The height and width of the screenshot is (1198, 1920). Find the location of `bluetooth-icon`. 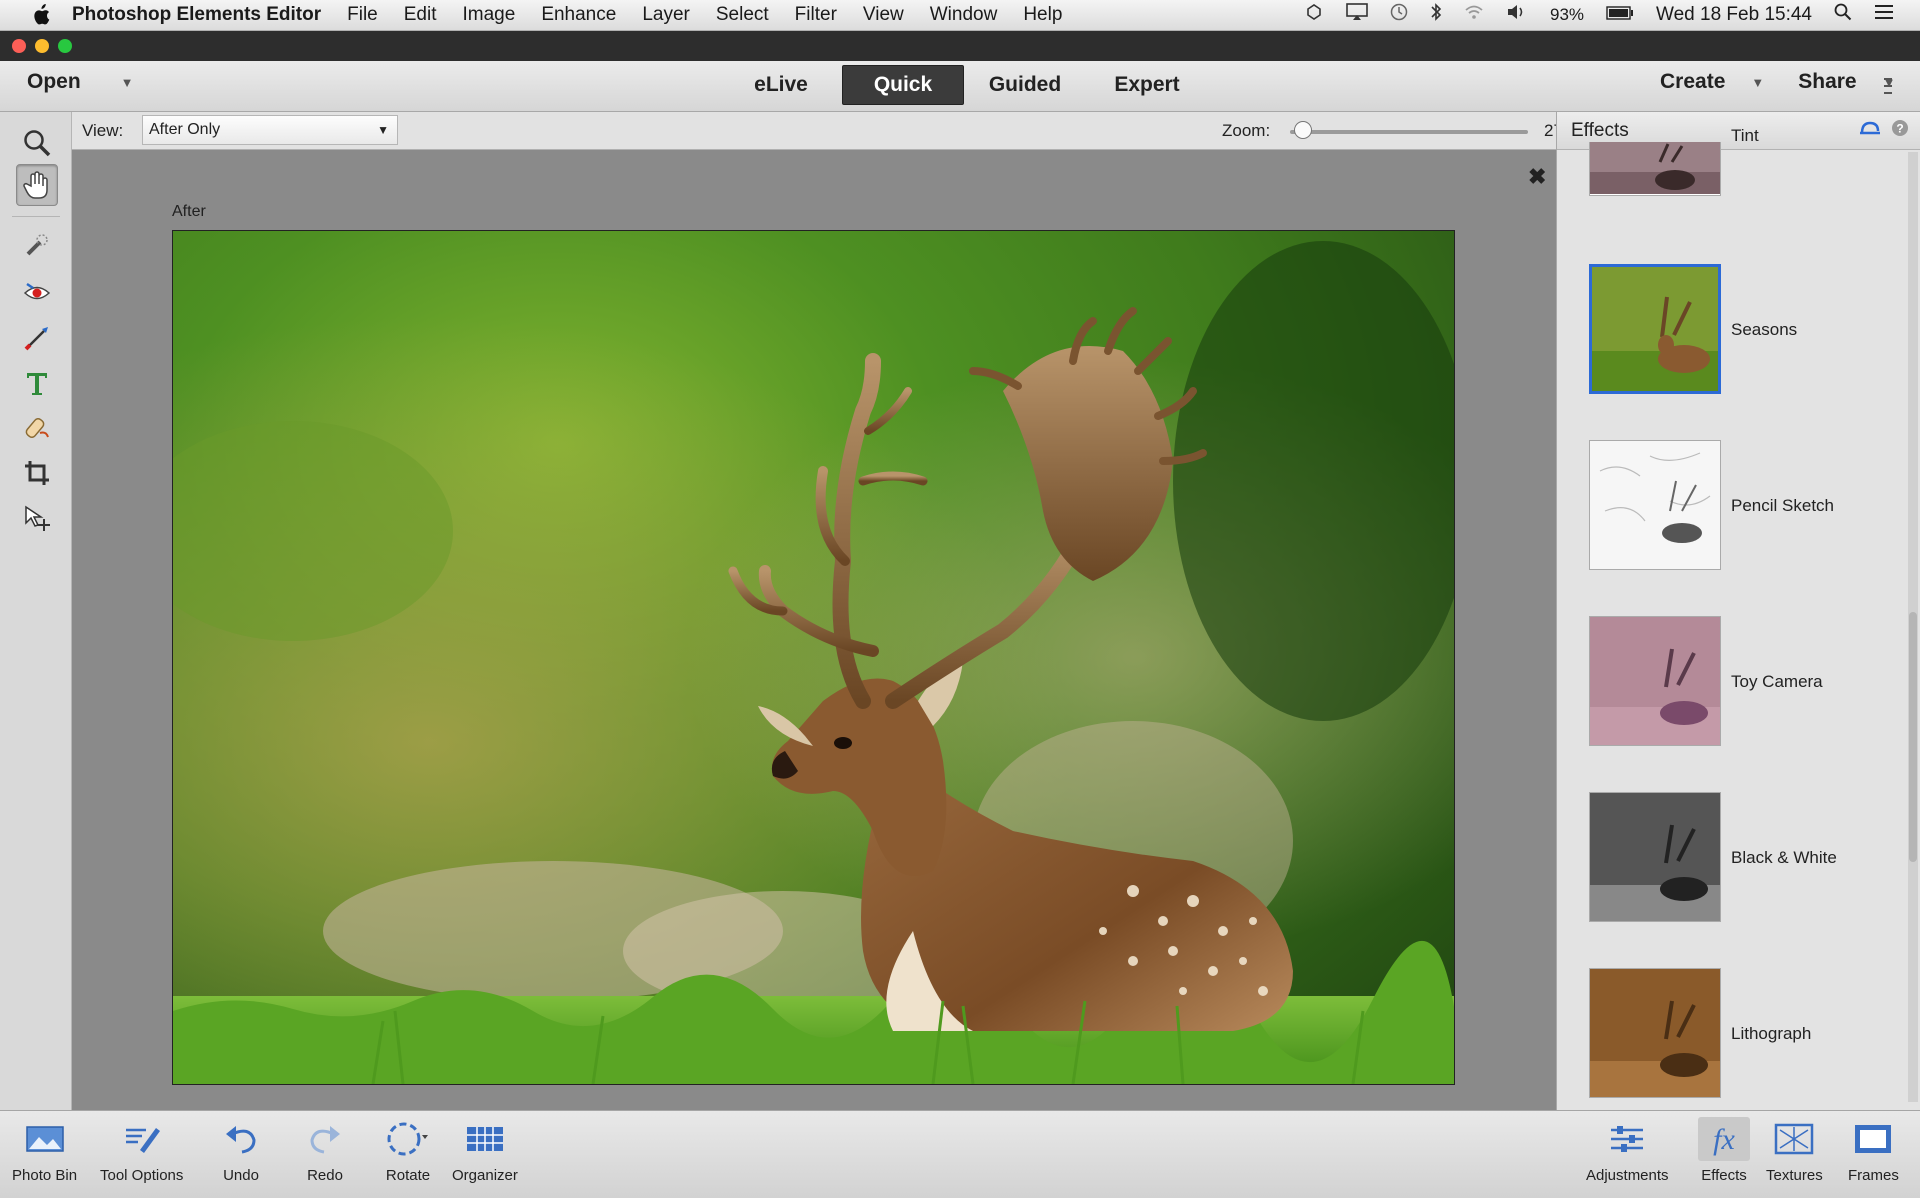

bluetooth-icon is located at coordinates (1436, 15).